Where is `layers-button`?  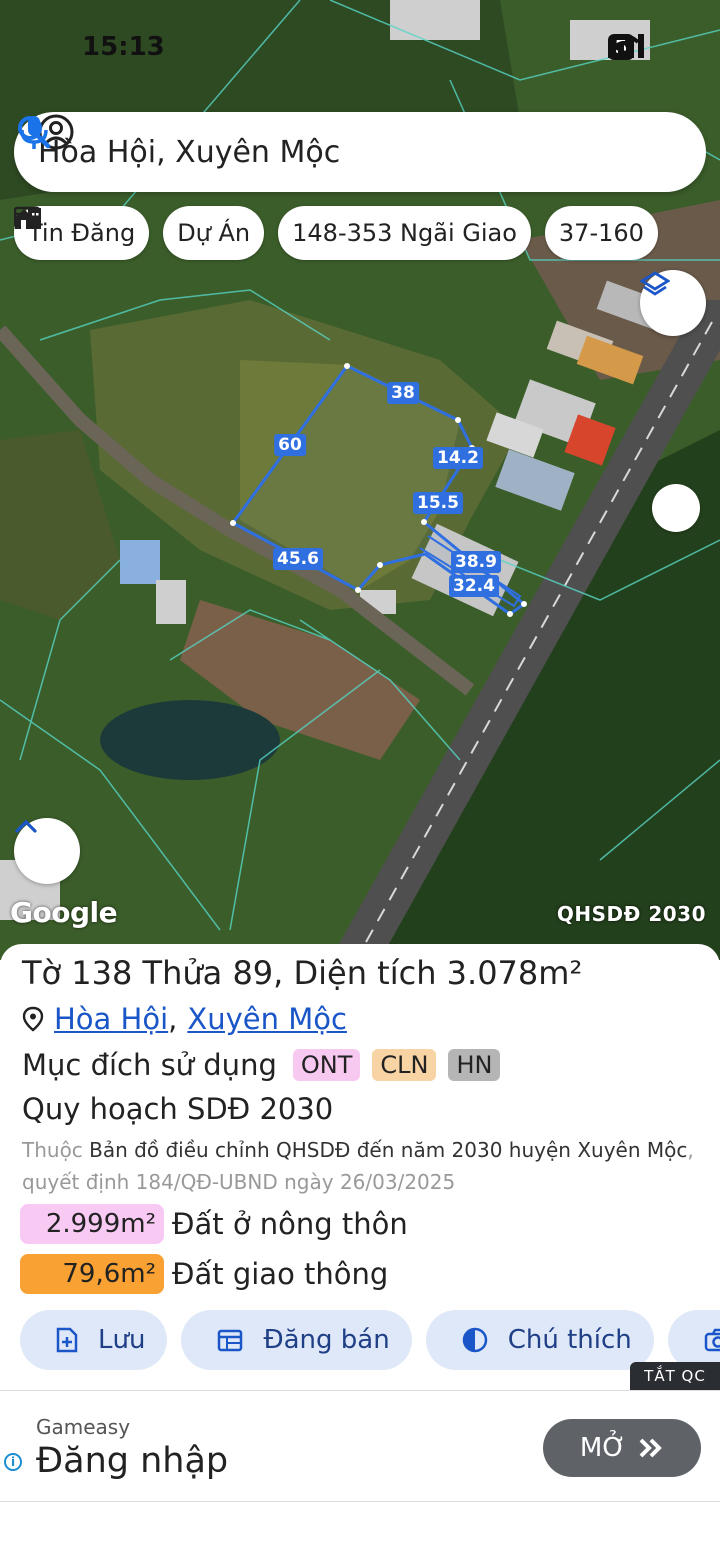
layers-button is located at coordinates (673, 303).